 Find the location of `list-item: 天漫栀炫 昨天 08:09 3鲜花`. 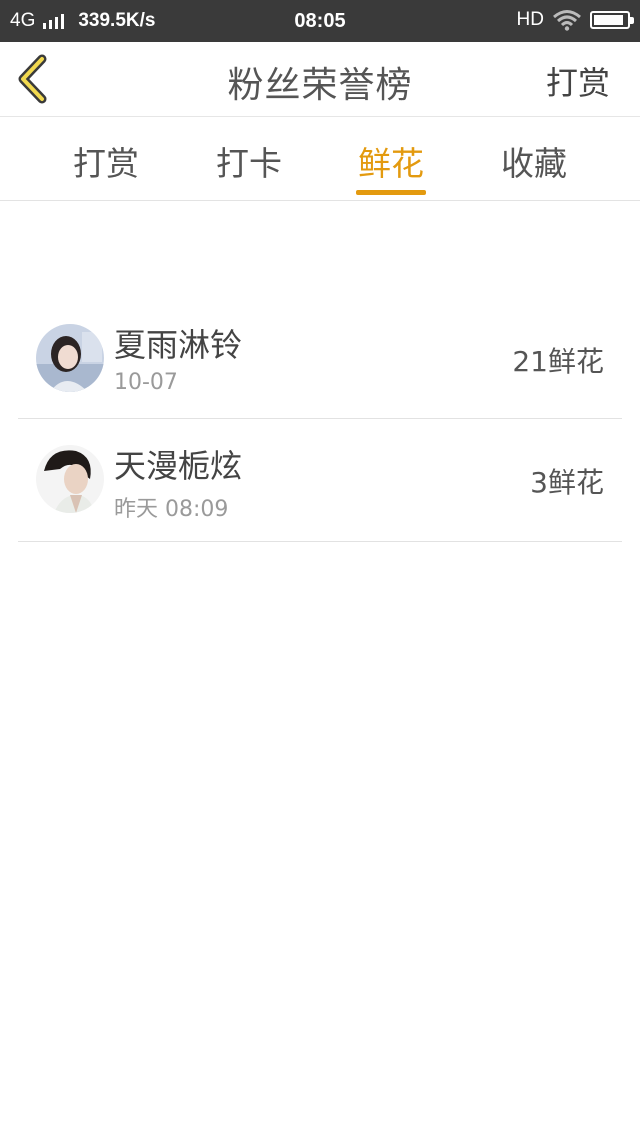

list-item: 天漫栀炫 昨天 08:09 3鲜花 is located at coordinates (320, 480).